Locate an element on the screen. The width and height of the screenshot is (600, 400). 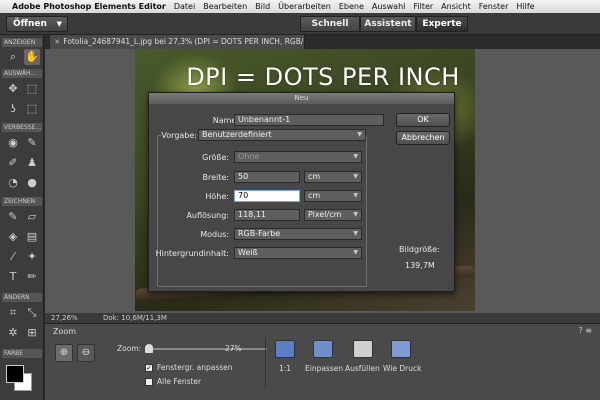
status-zoom: 27,26% is located at coordinates (64, 318).